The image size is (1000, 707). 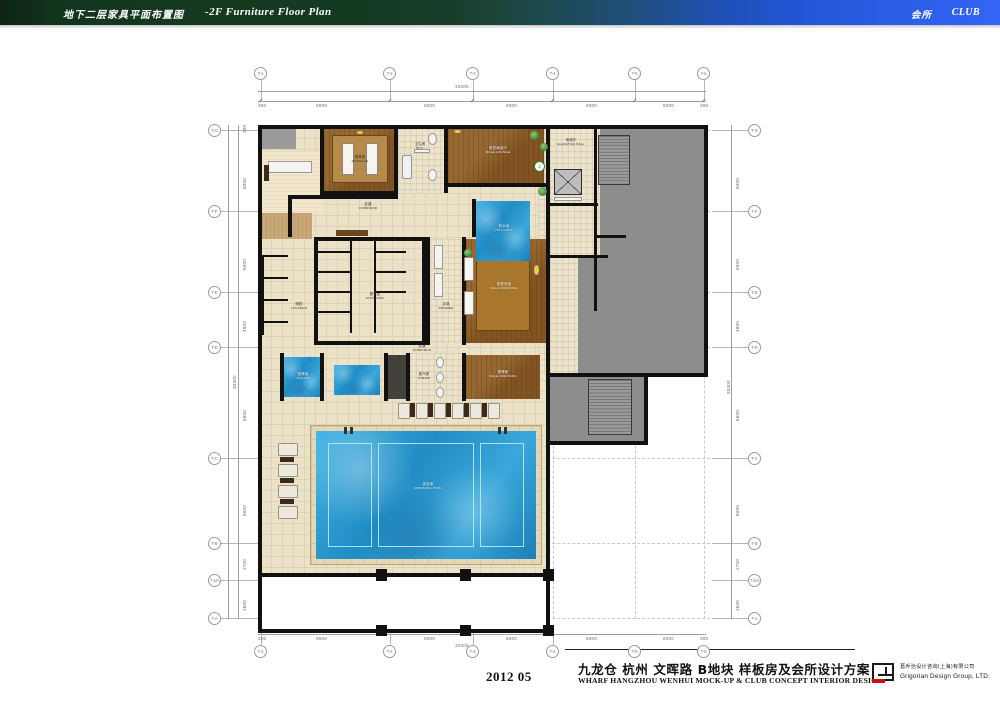 I want to click on left-dim-total: 33300, so click(x=234, y=382).